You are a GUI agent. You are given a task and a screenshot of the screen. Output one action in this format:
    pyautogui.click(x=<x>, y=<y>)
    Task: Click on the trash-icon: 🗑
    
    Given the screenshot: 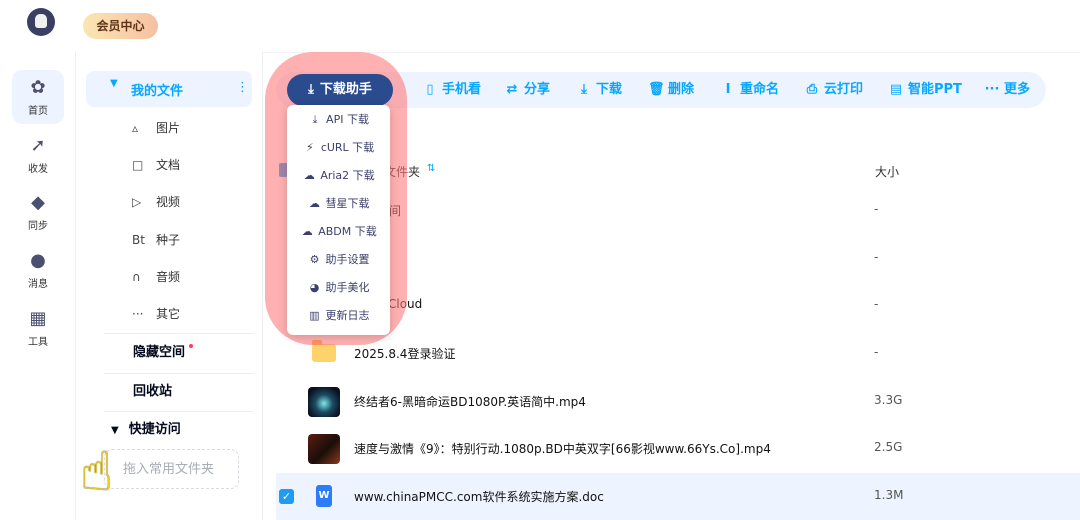 What is the action you would take?
    pyautogui.click(x=656, y=89)
    